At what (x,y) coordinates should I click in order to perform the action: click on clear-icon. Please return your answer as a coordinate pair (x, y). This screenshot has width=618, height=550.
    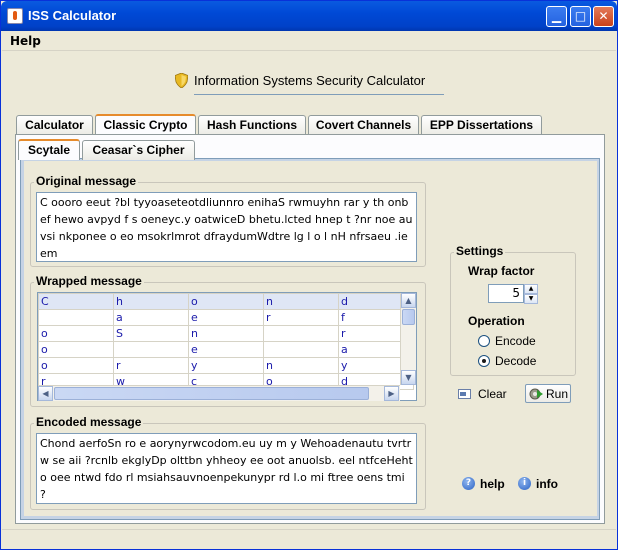
    Looking at the image, I should click on (464, 394).